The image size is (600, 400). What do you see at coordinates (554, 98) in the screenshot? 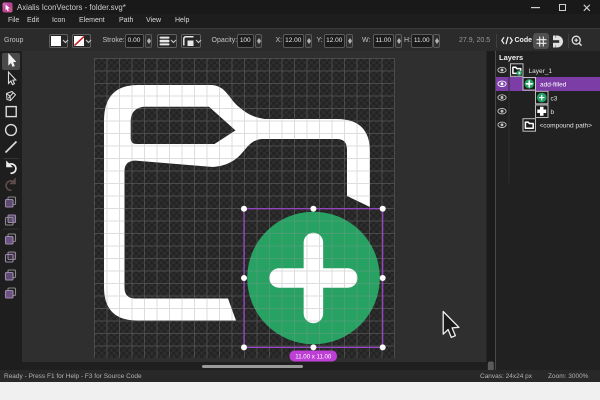
I see `svg-text: c3` at bounding box center [554, 98].